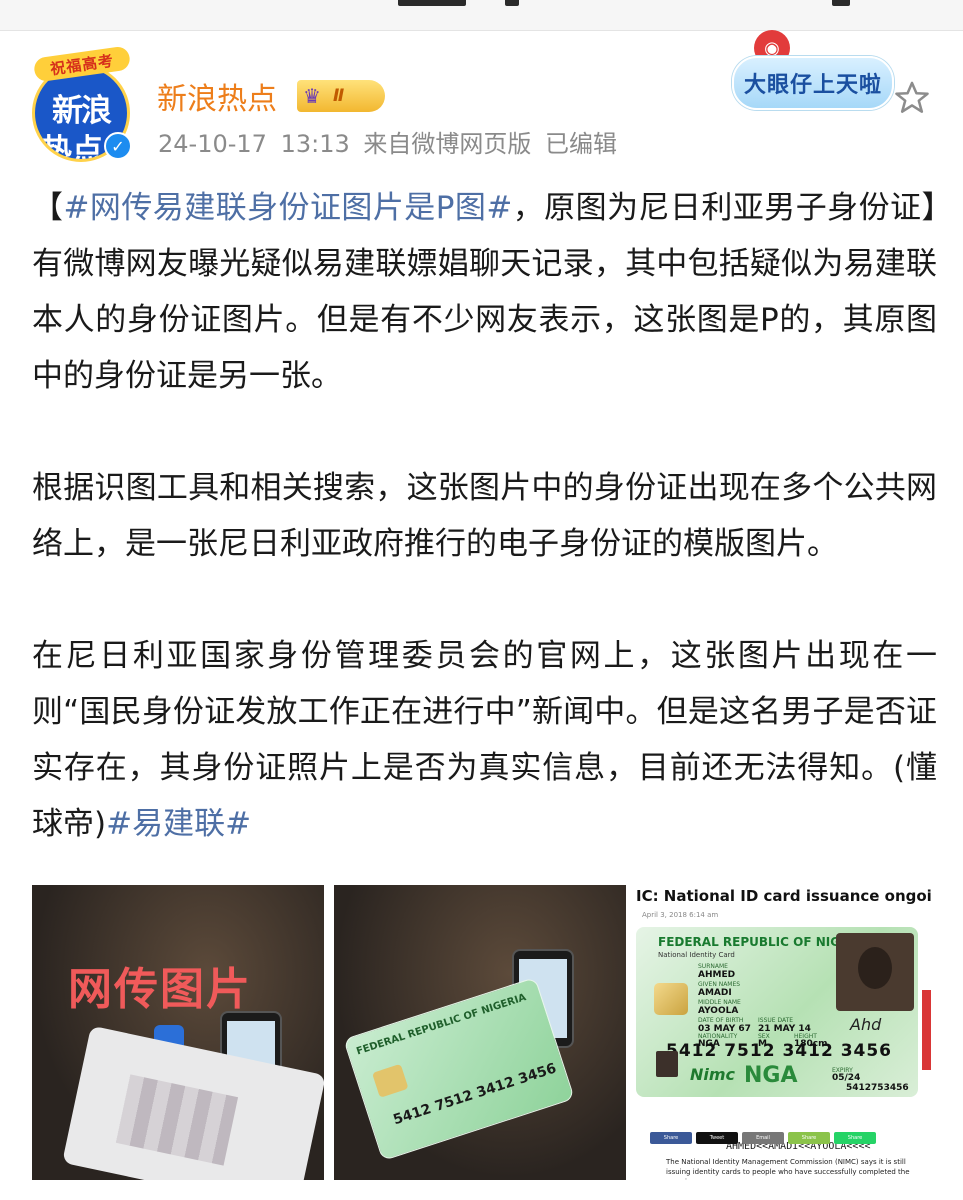 The width and height of the screenshot is (963, 1200). What do you see at coordinates (713, 1074) in the screenshot?
I see `nimc-logo: Nimc` at bounding box center [713, 1074].